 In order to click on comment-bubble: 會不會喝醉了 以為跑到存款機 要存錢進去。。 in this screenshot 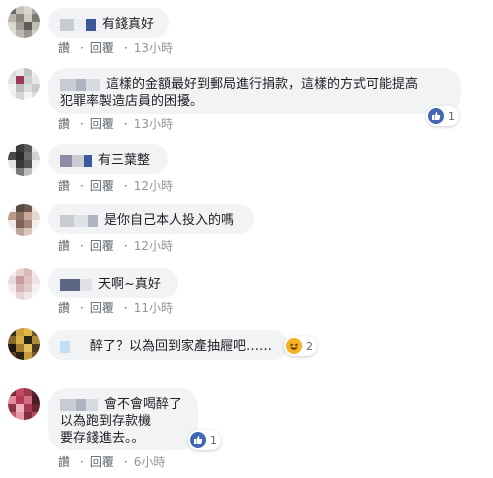, I will do `click(123, 419)`.